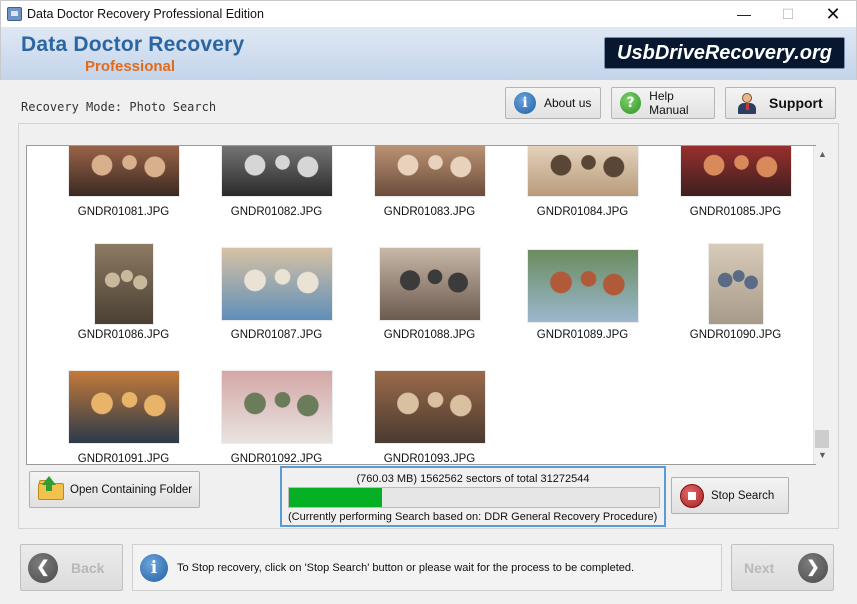 The height and width of the screenshot is (604, 857). I want to click on folder-icon, so click(51, 488).